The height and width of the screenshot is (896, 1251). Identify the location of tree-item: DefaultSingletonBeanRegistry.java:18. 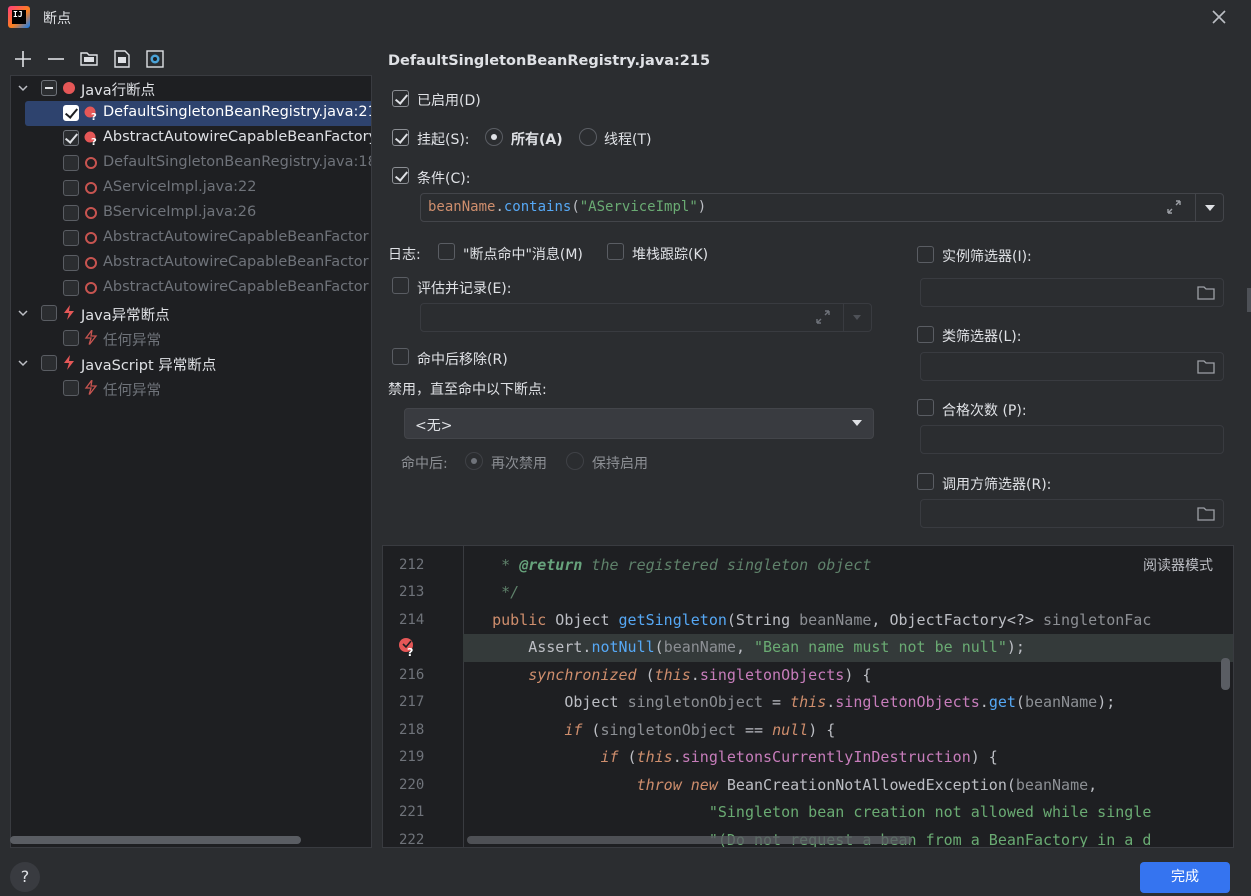
(191, 163).